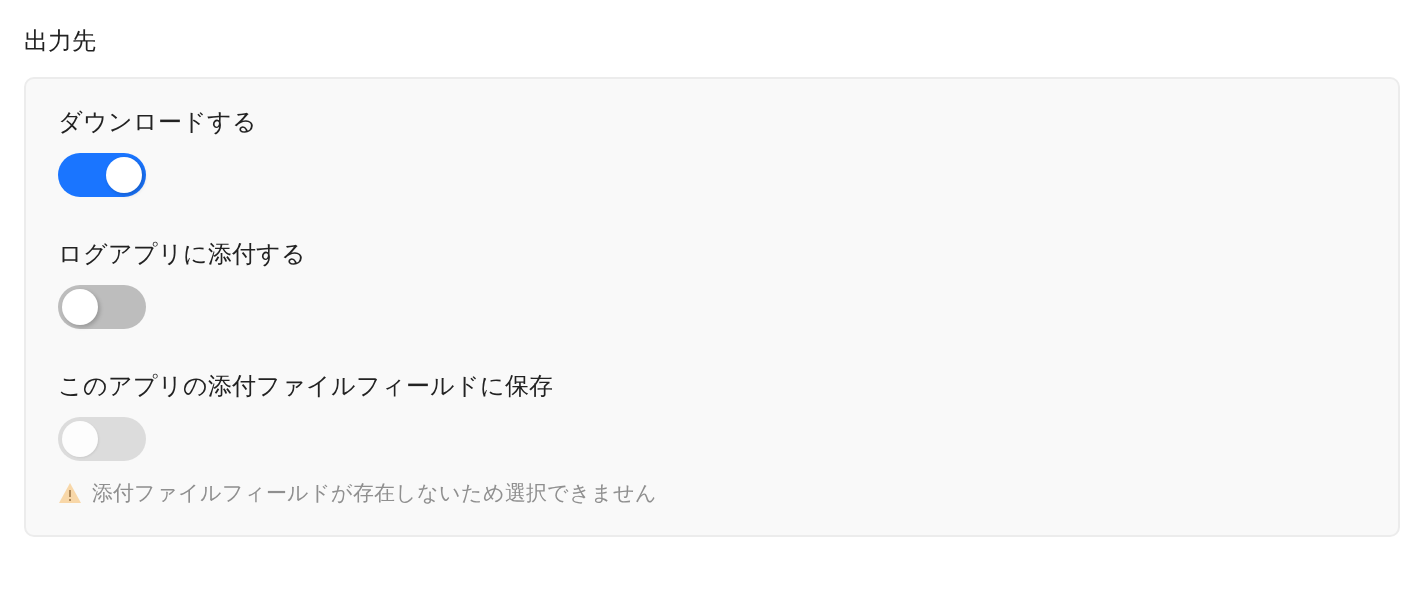  I want to click on option-label: このアプリの添付ファイルフィールドに保存, so click(306, 386).